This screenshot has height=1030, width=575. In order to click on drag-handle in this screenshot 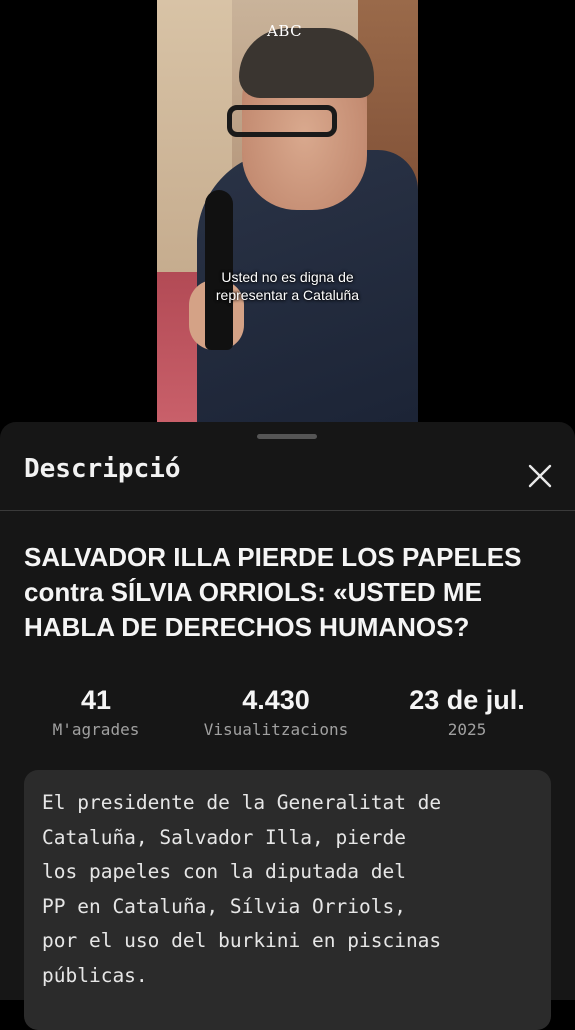, I will do `click(287, 436)`.